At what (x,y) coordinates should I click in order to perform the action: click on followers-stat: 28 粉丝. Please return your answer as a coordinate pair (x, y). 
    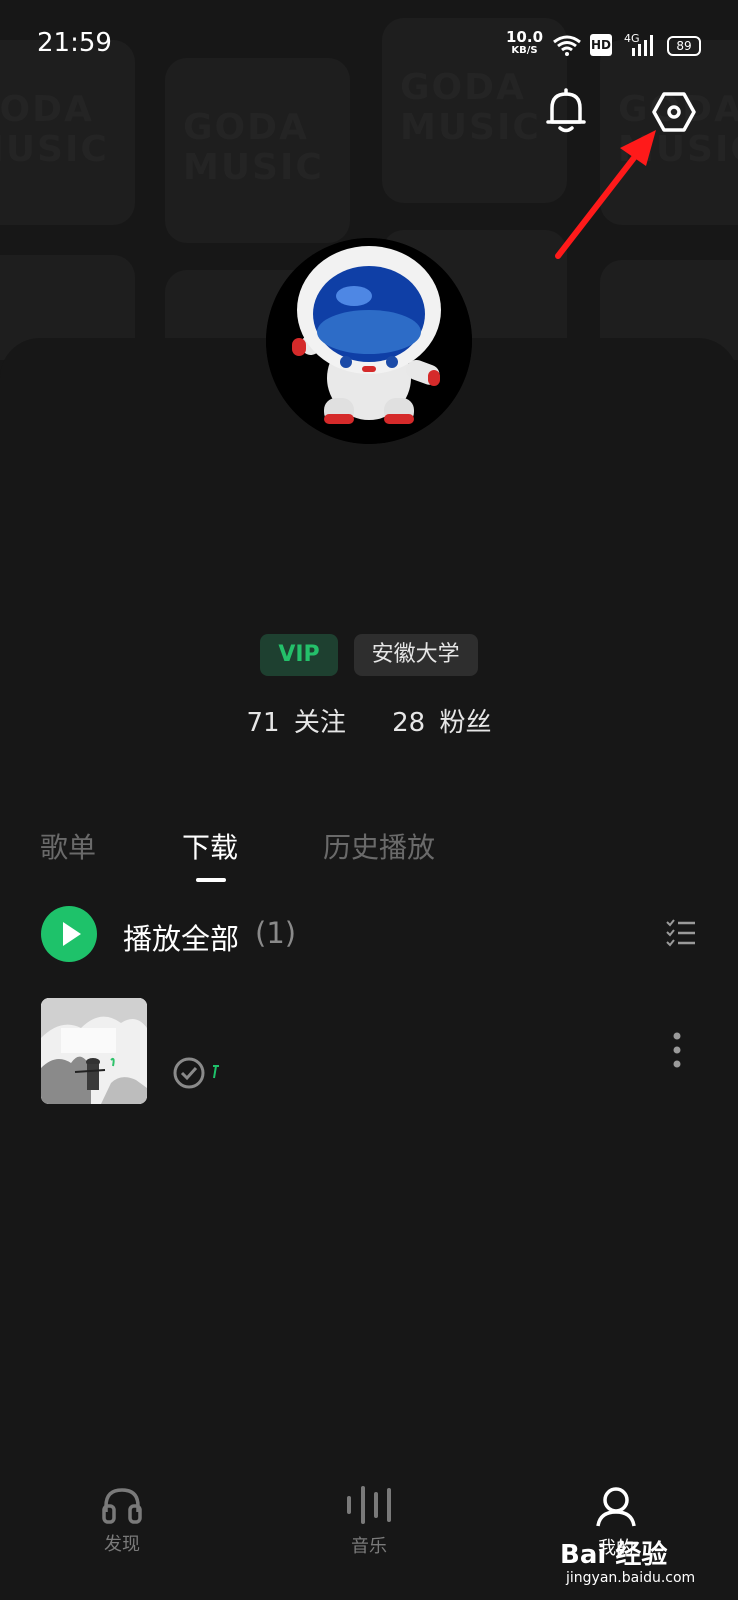
    Looking at the image, I should click on (441, 723).